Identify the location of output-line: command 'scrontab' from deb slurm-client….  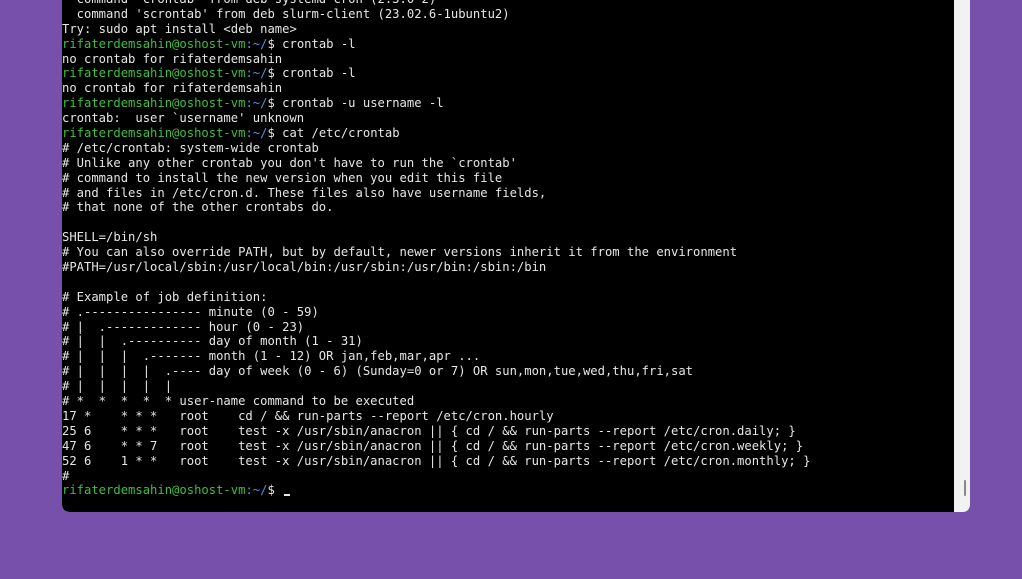
(286, 13).